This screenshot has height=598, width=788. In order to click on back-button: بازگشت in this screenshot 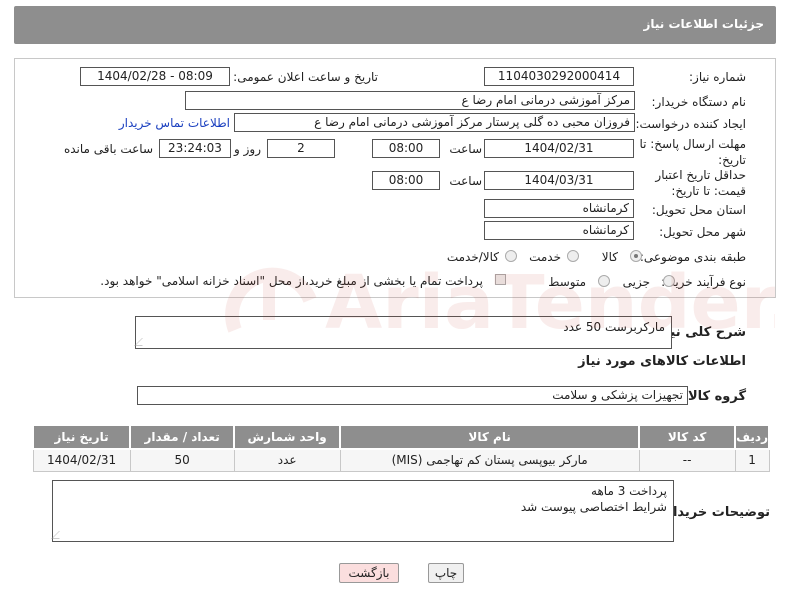, I will do `click(369, 573)`.